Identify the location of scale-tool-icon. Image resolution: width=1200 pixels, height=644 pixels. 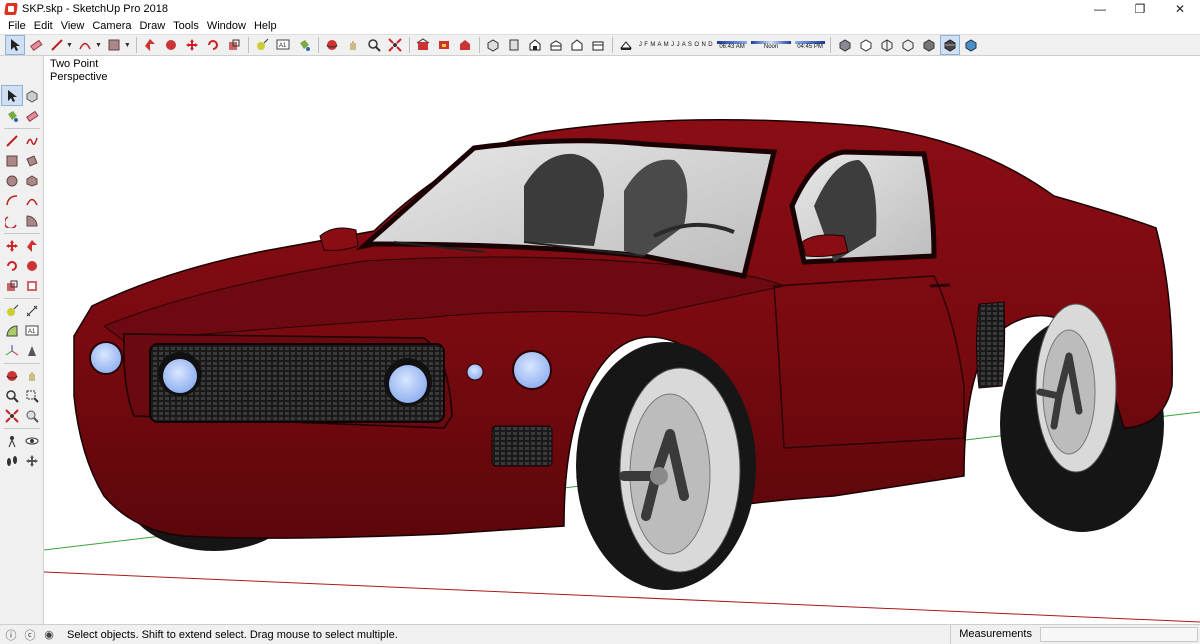
(234, 45).